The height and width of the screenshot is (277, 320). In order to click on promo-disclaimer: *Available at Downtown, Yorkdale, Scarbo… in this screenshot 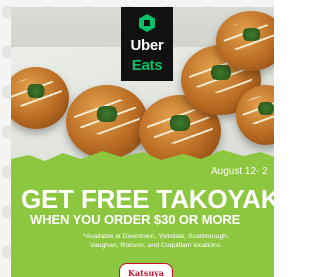, I will do `click(152, 241)`.